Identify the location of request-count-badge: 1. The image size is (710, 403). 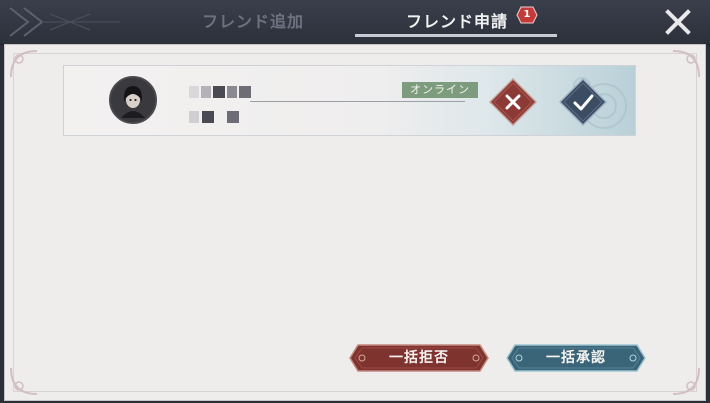
(527, 15).